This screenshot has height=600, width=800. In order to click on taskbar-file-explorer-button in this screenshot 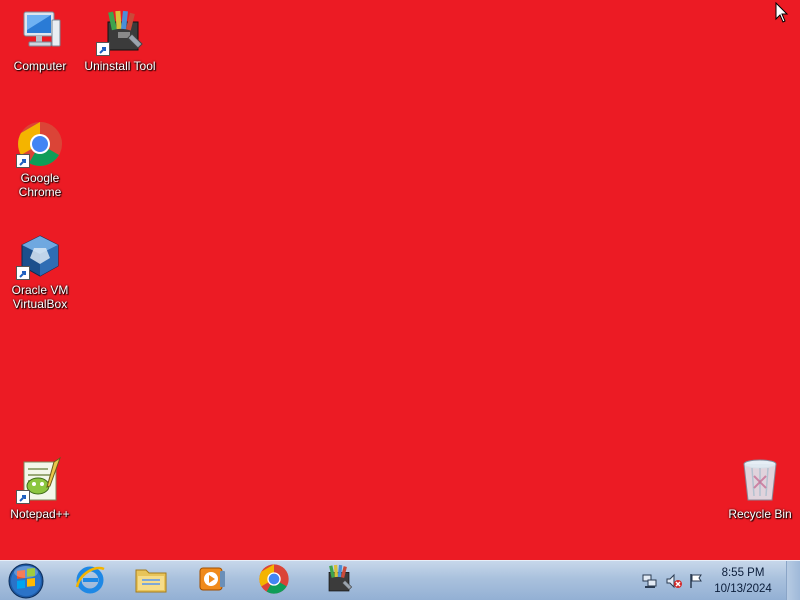, I will do `click(151, 581)`.